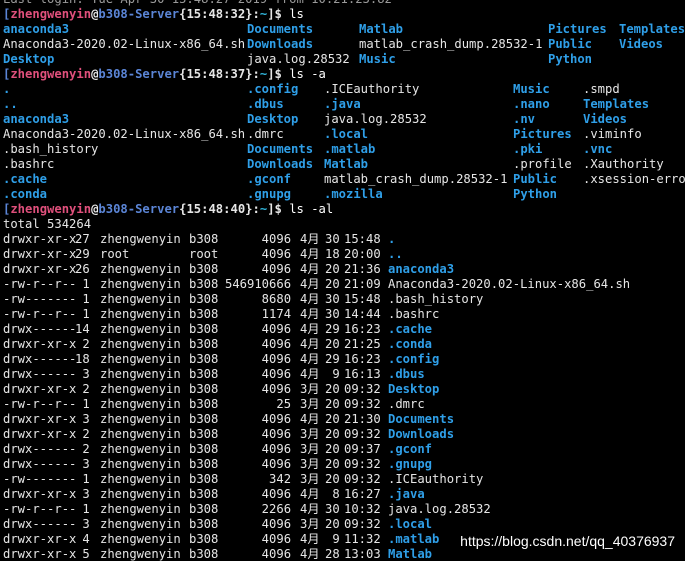  I want to click on directory-entry: .matlab, so click(350, 149).